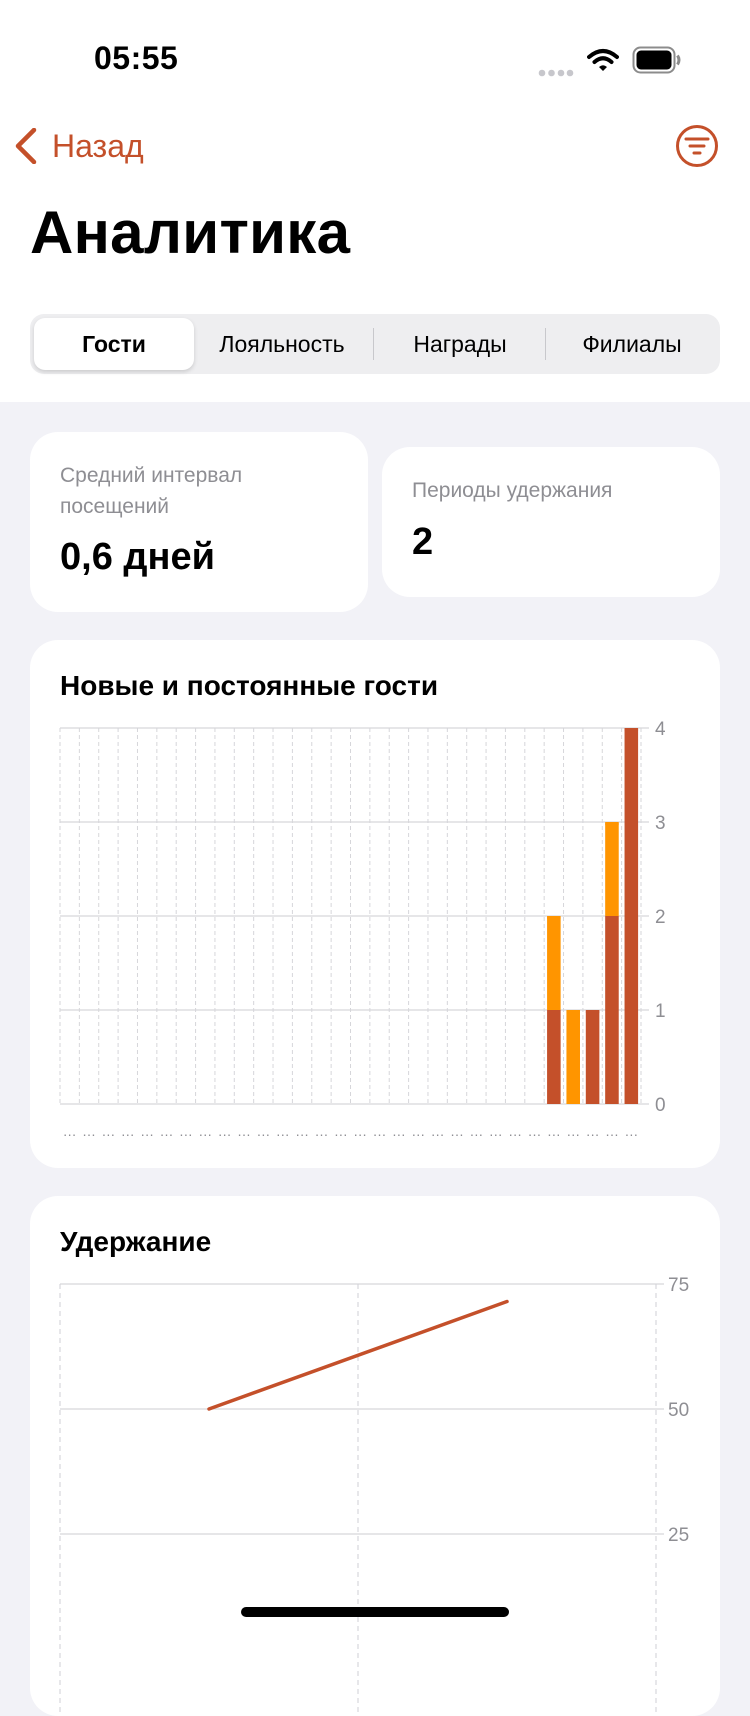  I want to click on y-tick-label: 4, so click(660, 729).